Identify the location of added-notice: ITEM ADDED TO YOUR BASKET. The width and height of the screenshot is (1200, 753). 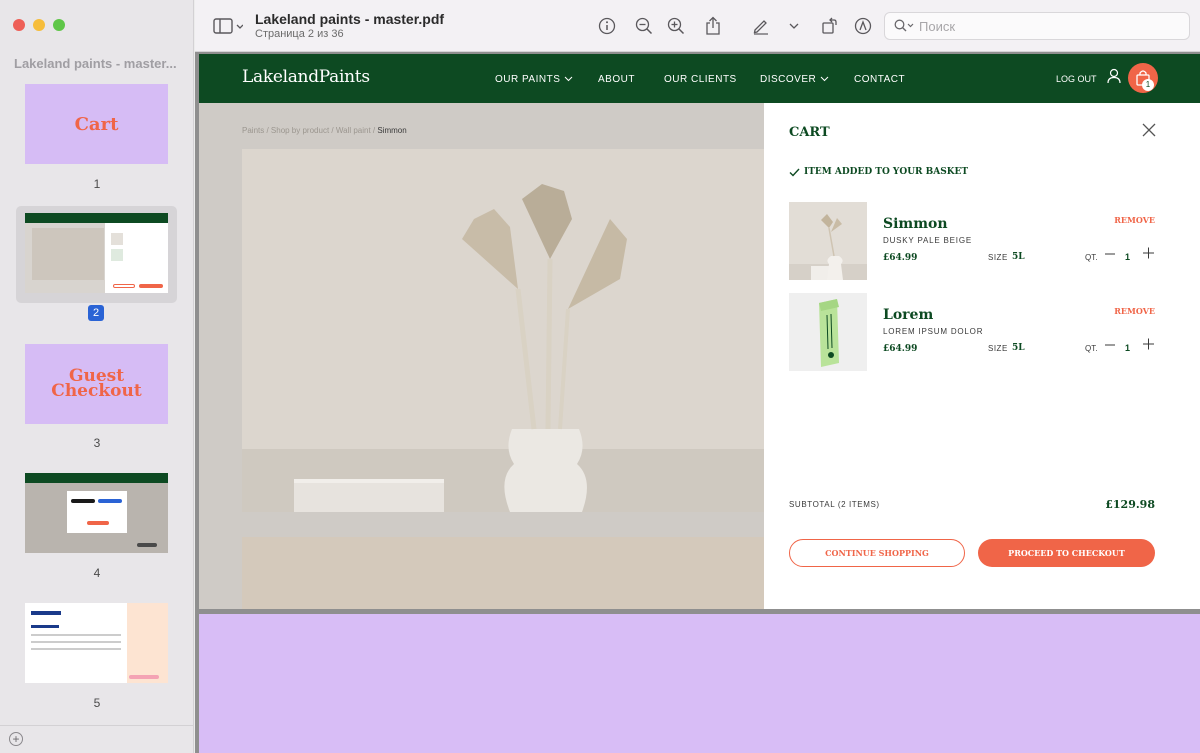
(878, 172).